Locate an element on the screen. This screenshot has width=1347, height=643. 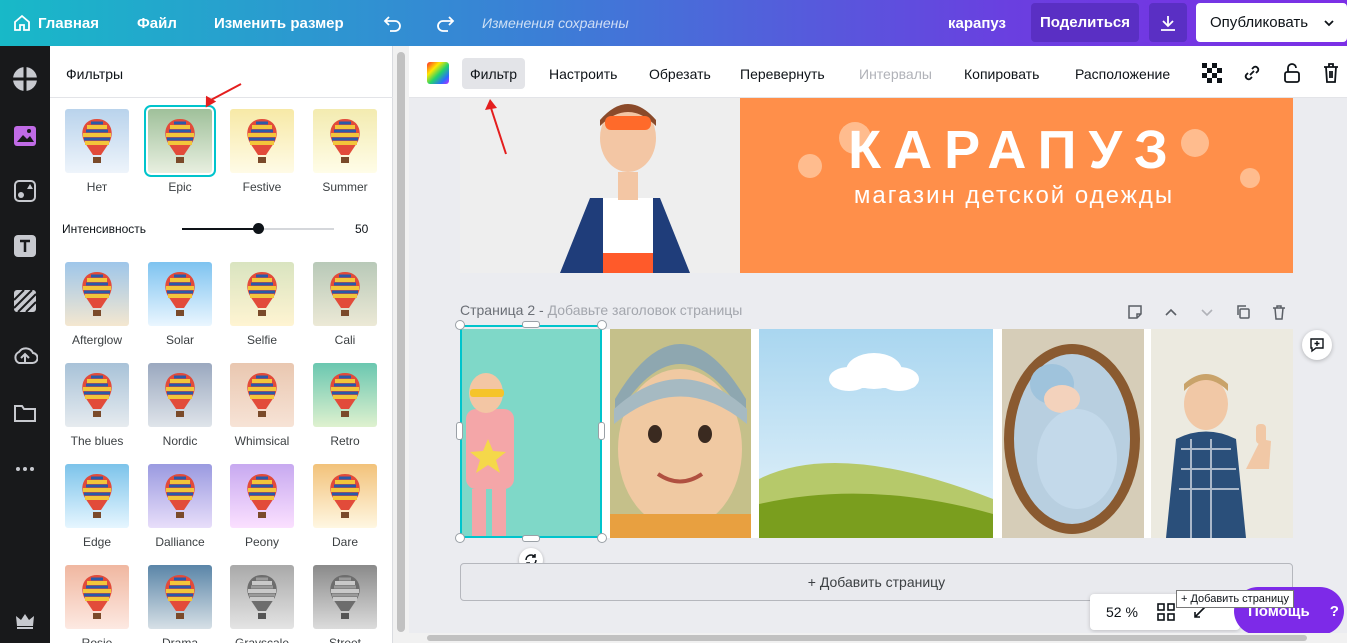
delete-page-icon is located at coordinates (1279, 312).